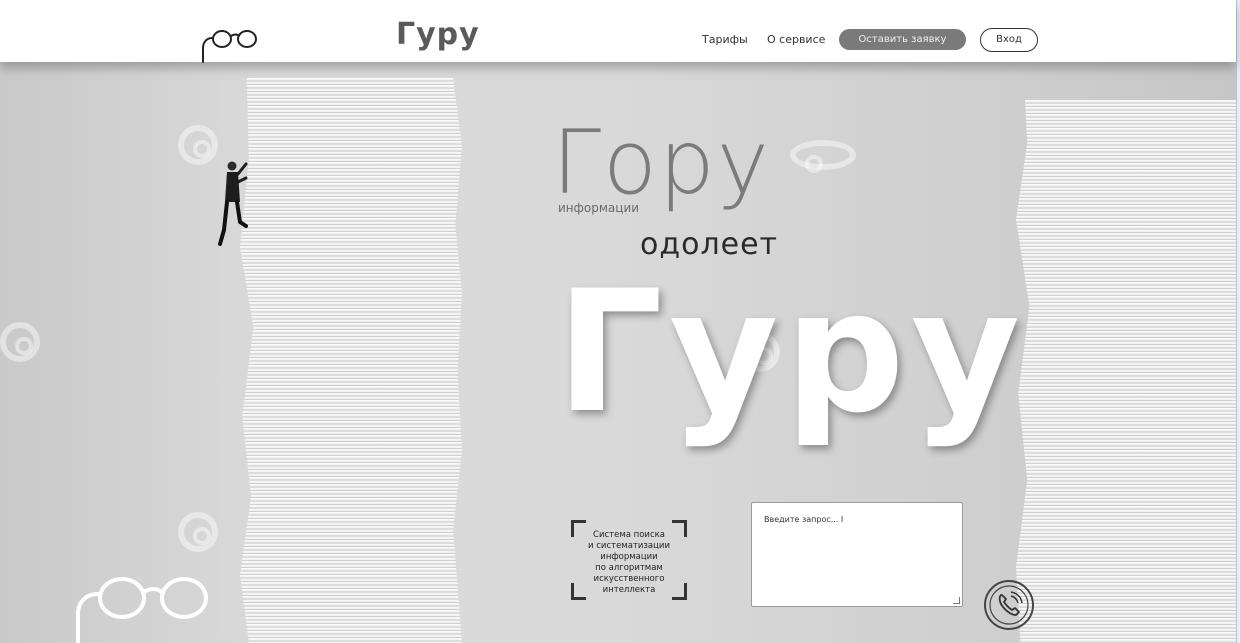 This screenshot has width=1240, height=643. What do you see at coordinates (1009, 605) in the screenshot?
I see `phone-icon` at bounding box center [1009, 605].